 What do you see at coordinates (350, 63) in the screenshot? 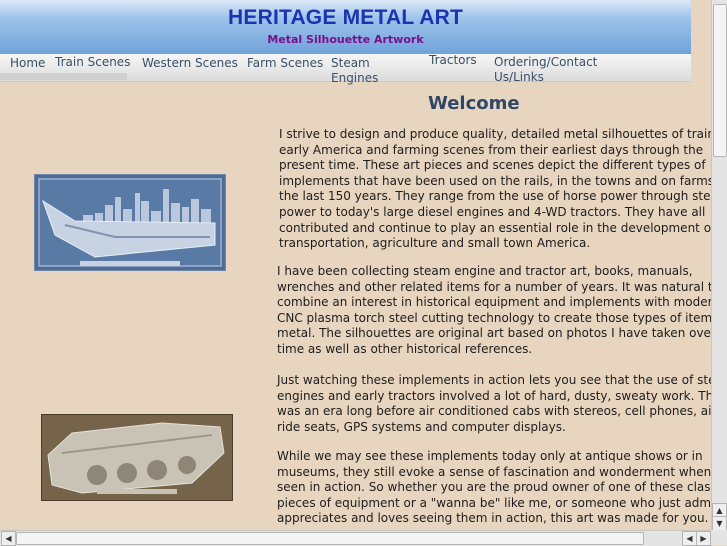
I see `nav-link-steam-line1: Steam` at bounding box center [350, 63].